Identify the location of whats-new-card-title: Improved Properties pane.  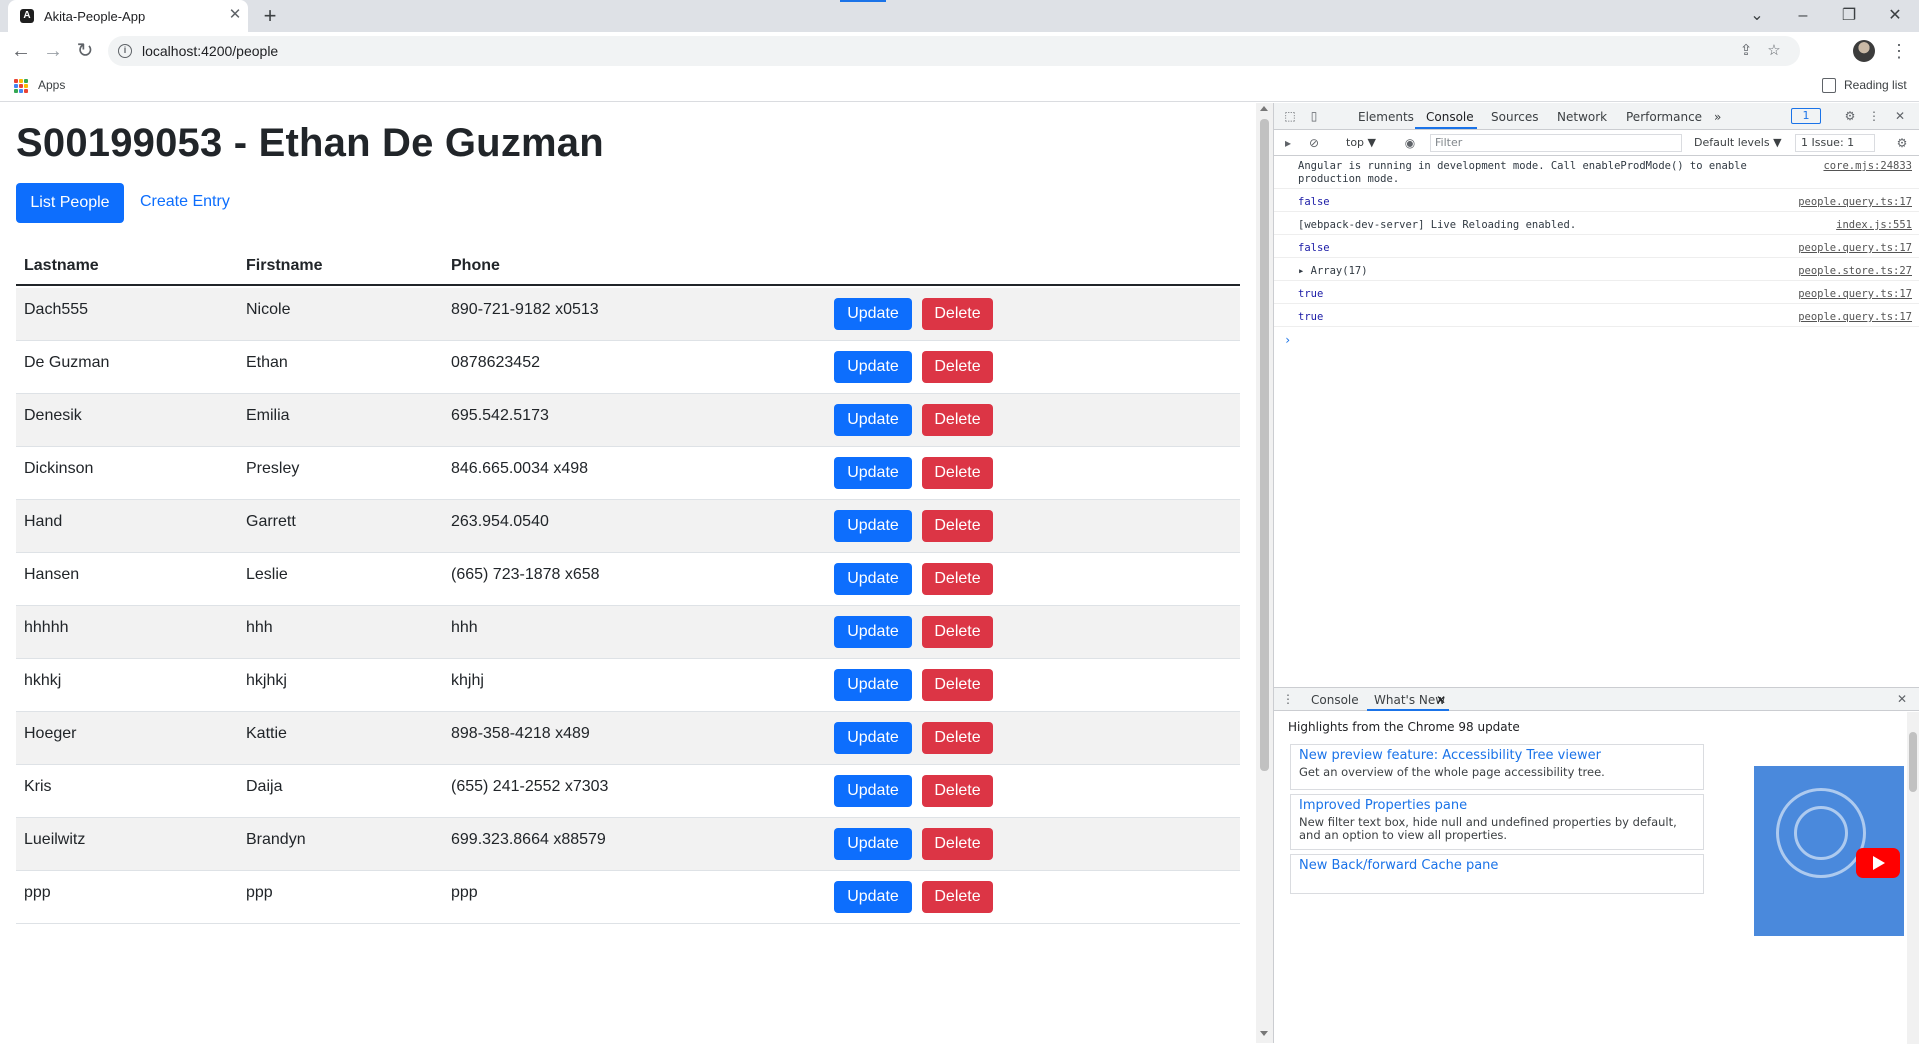
(1497, 806).